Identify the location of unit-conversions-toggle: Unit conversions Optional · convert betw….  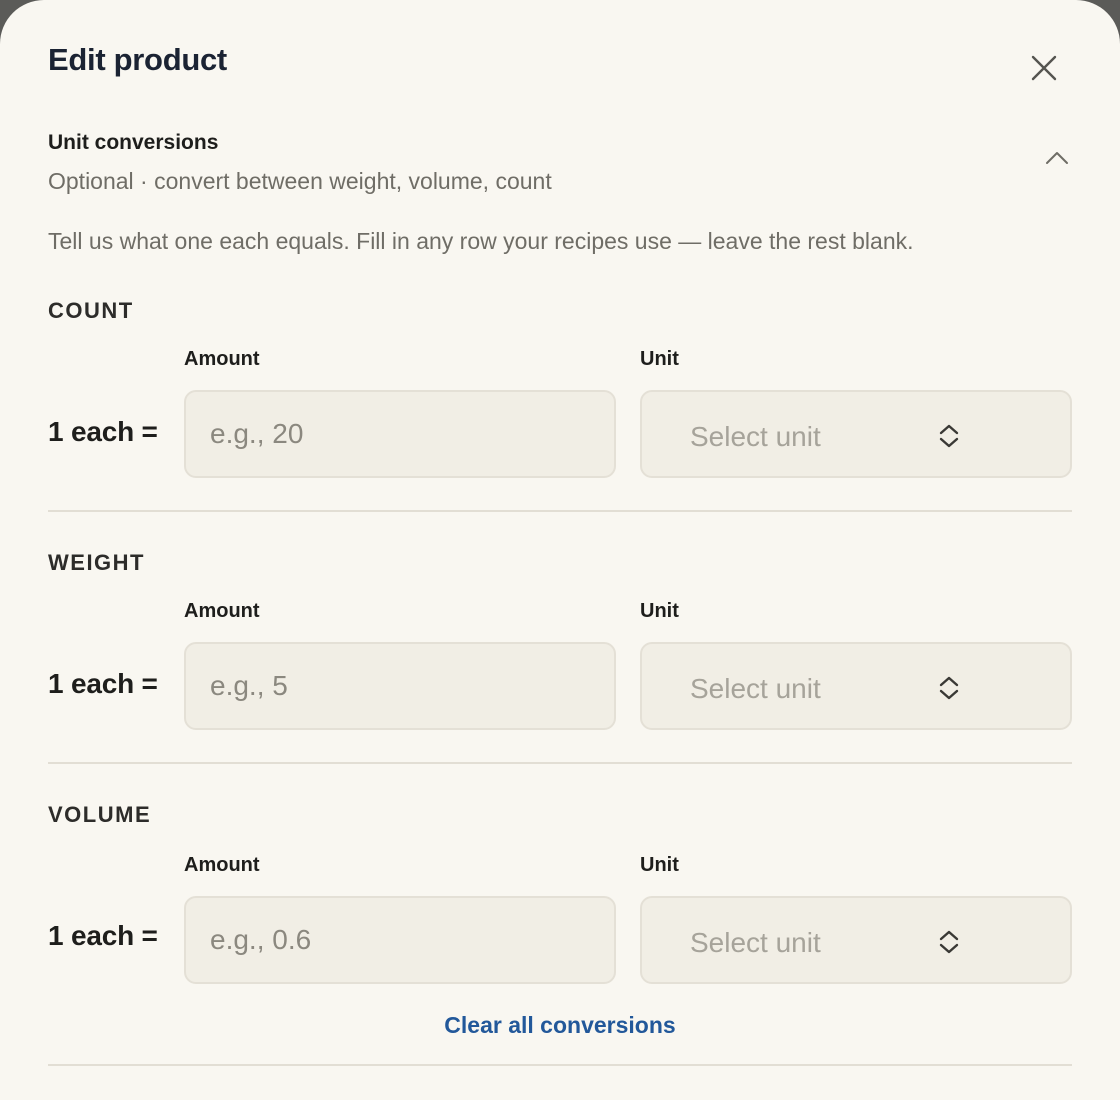
(560, 165).